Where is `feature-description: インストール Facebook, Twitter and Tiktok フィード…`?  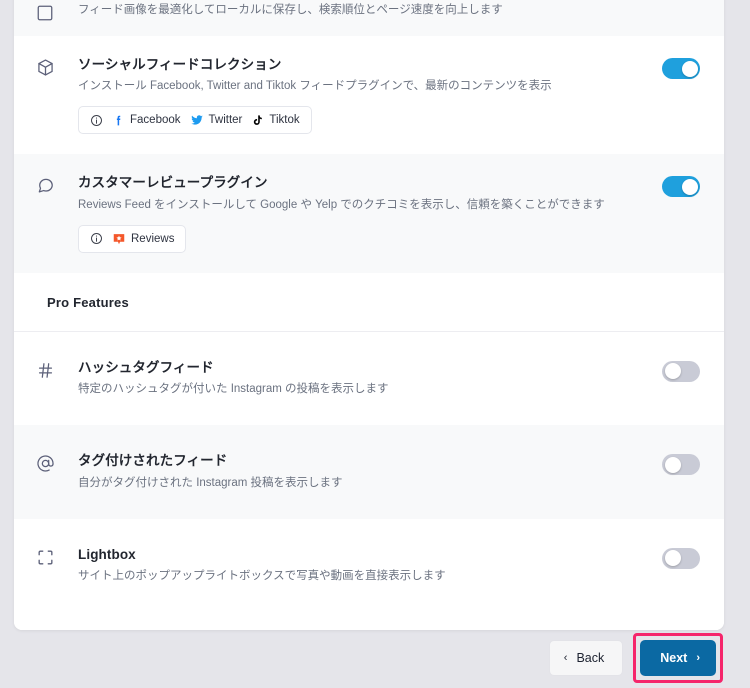 feature-description: インストール Facebook, Twitter and Tiktok フィード… is located at coordinates (315, 86).